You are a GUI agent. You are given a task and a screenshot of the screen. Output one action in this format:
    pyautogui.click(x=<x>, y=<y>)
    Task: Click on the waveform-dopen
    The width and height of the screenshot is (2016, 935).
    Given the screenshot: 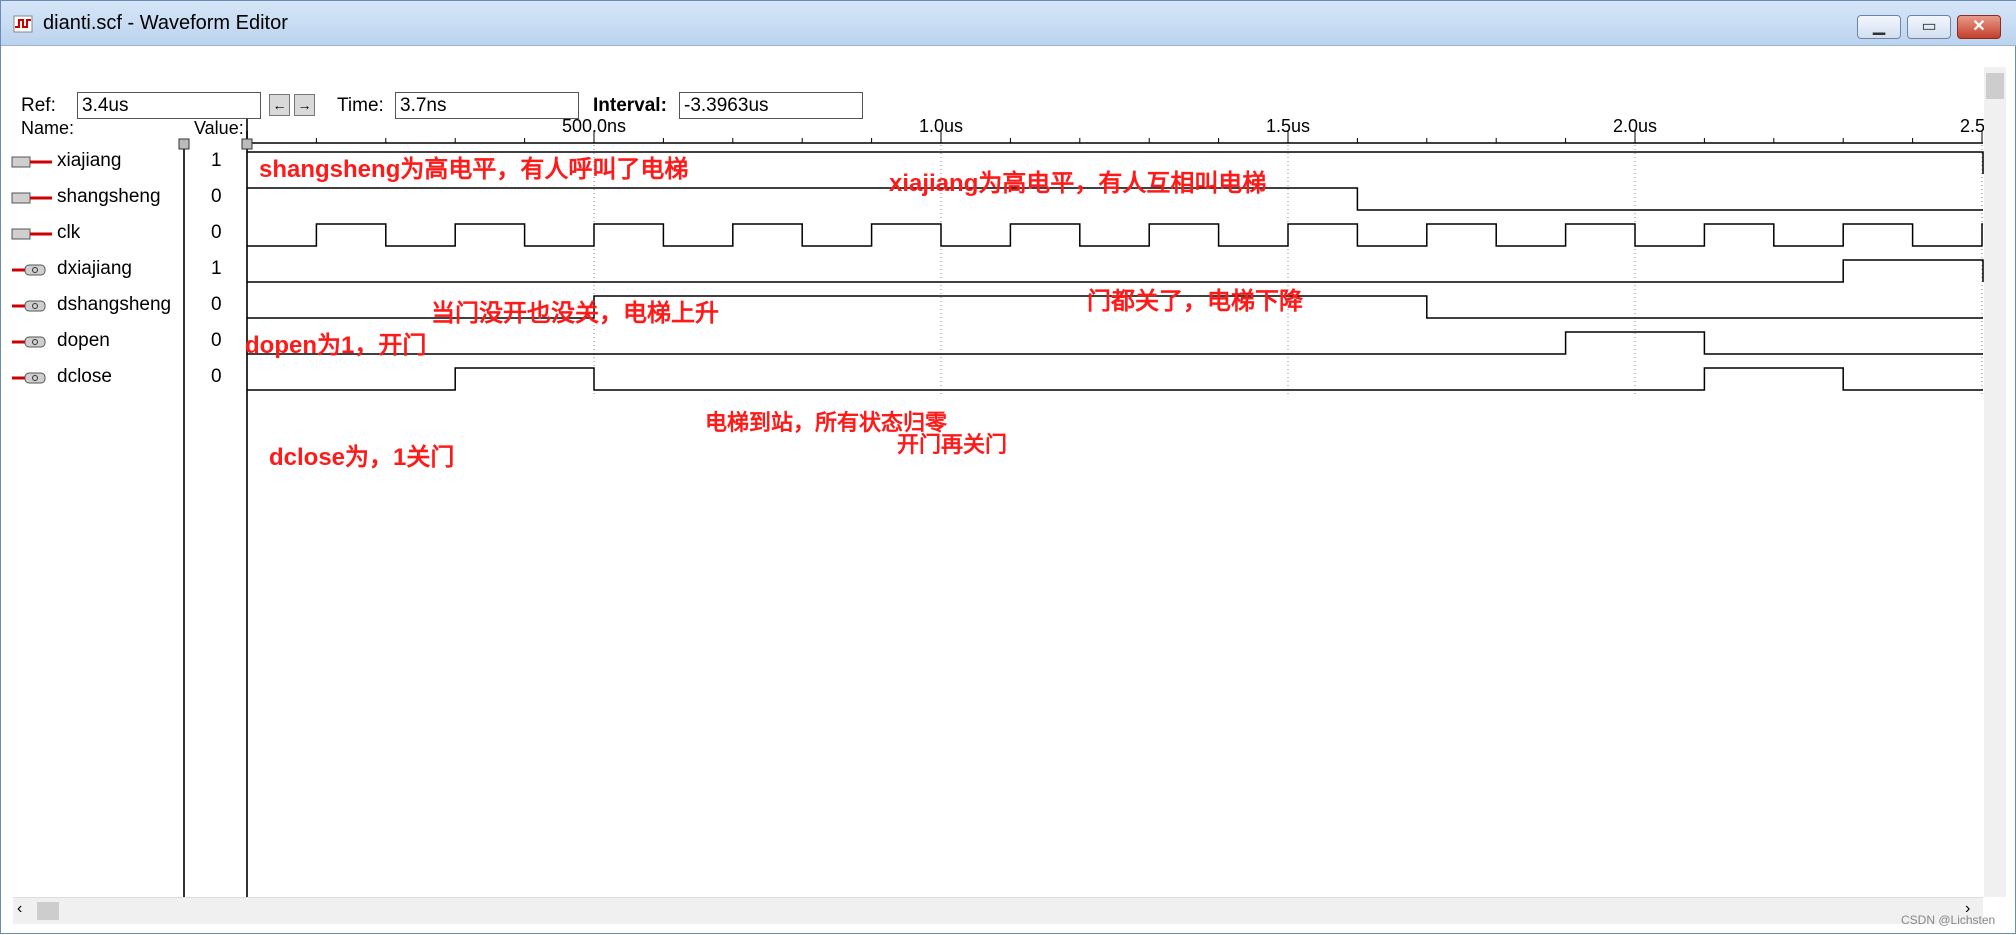 What is the action you would take?
    pyautogui.click(x=1115, y=343)
    